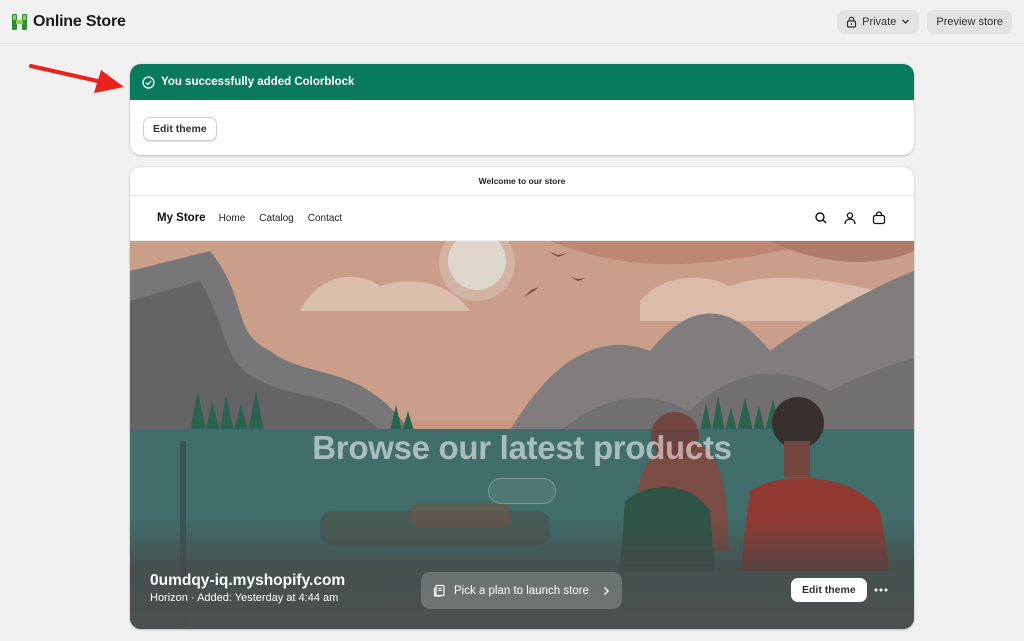 The image size is (1024, 641). What do you see at coordinates (522, 181) in the screenshot?
I see `announcement-bar: Welcome to our store` at bounding box center [522, 181].